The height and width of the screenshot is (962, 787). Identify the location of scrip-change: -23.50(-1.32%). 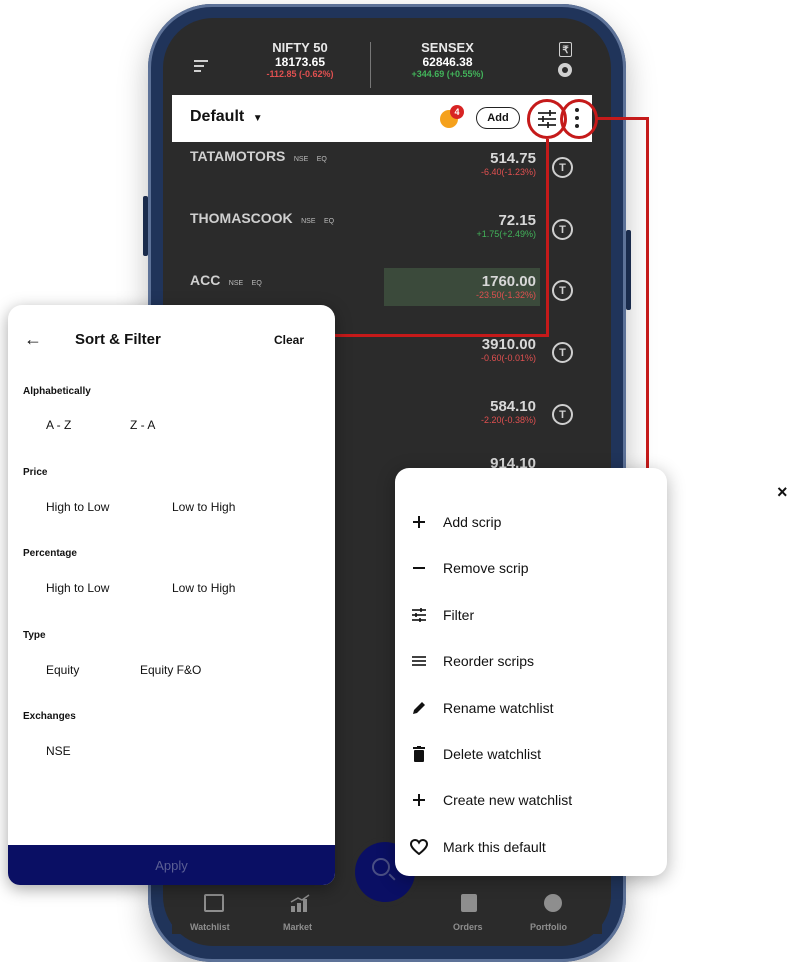
(505, 295).